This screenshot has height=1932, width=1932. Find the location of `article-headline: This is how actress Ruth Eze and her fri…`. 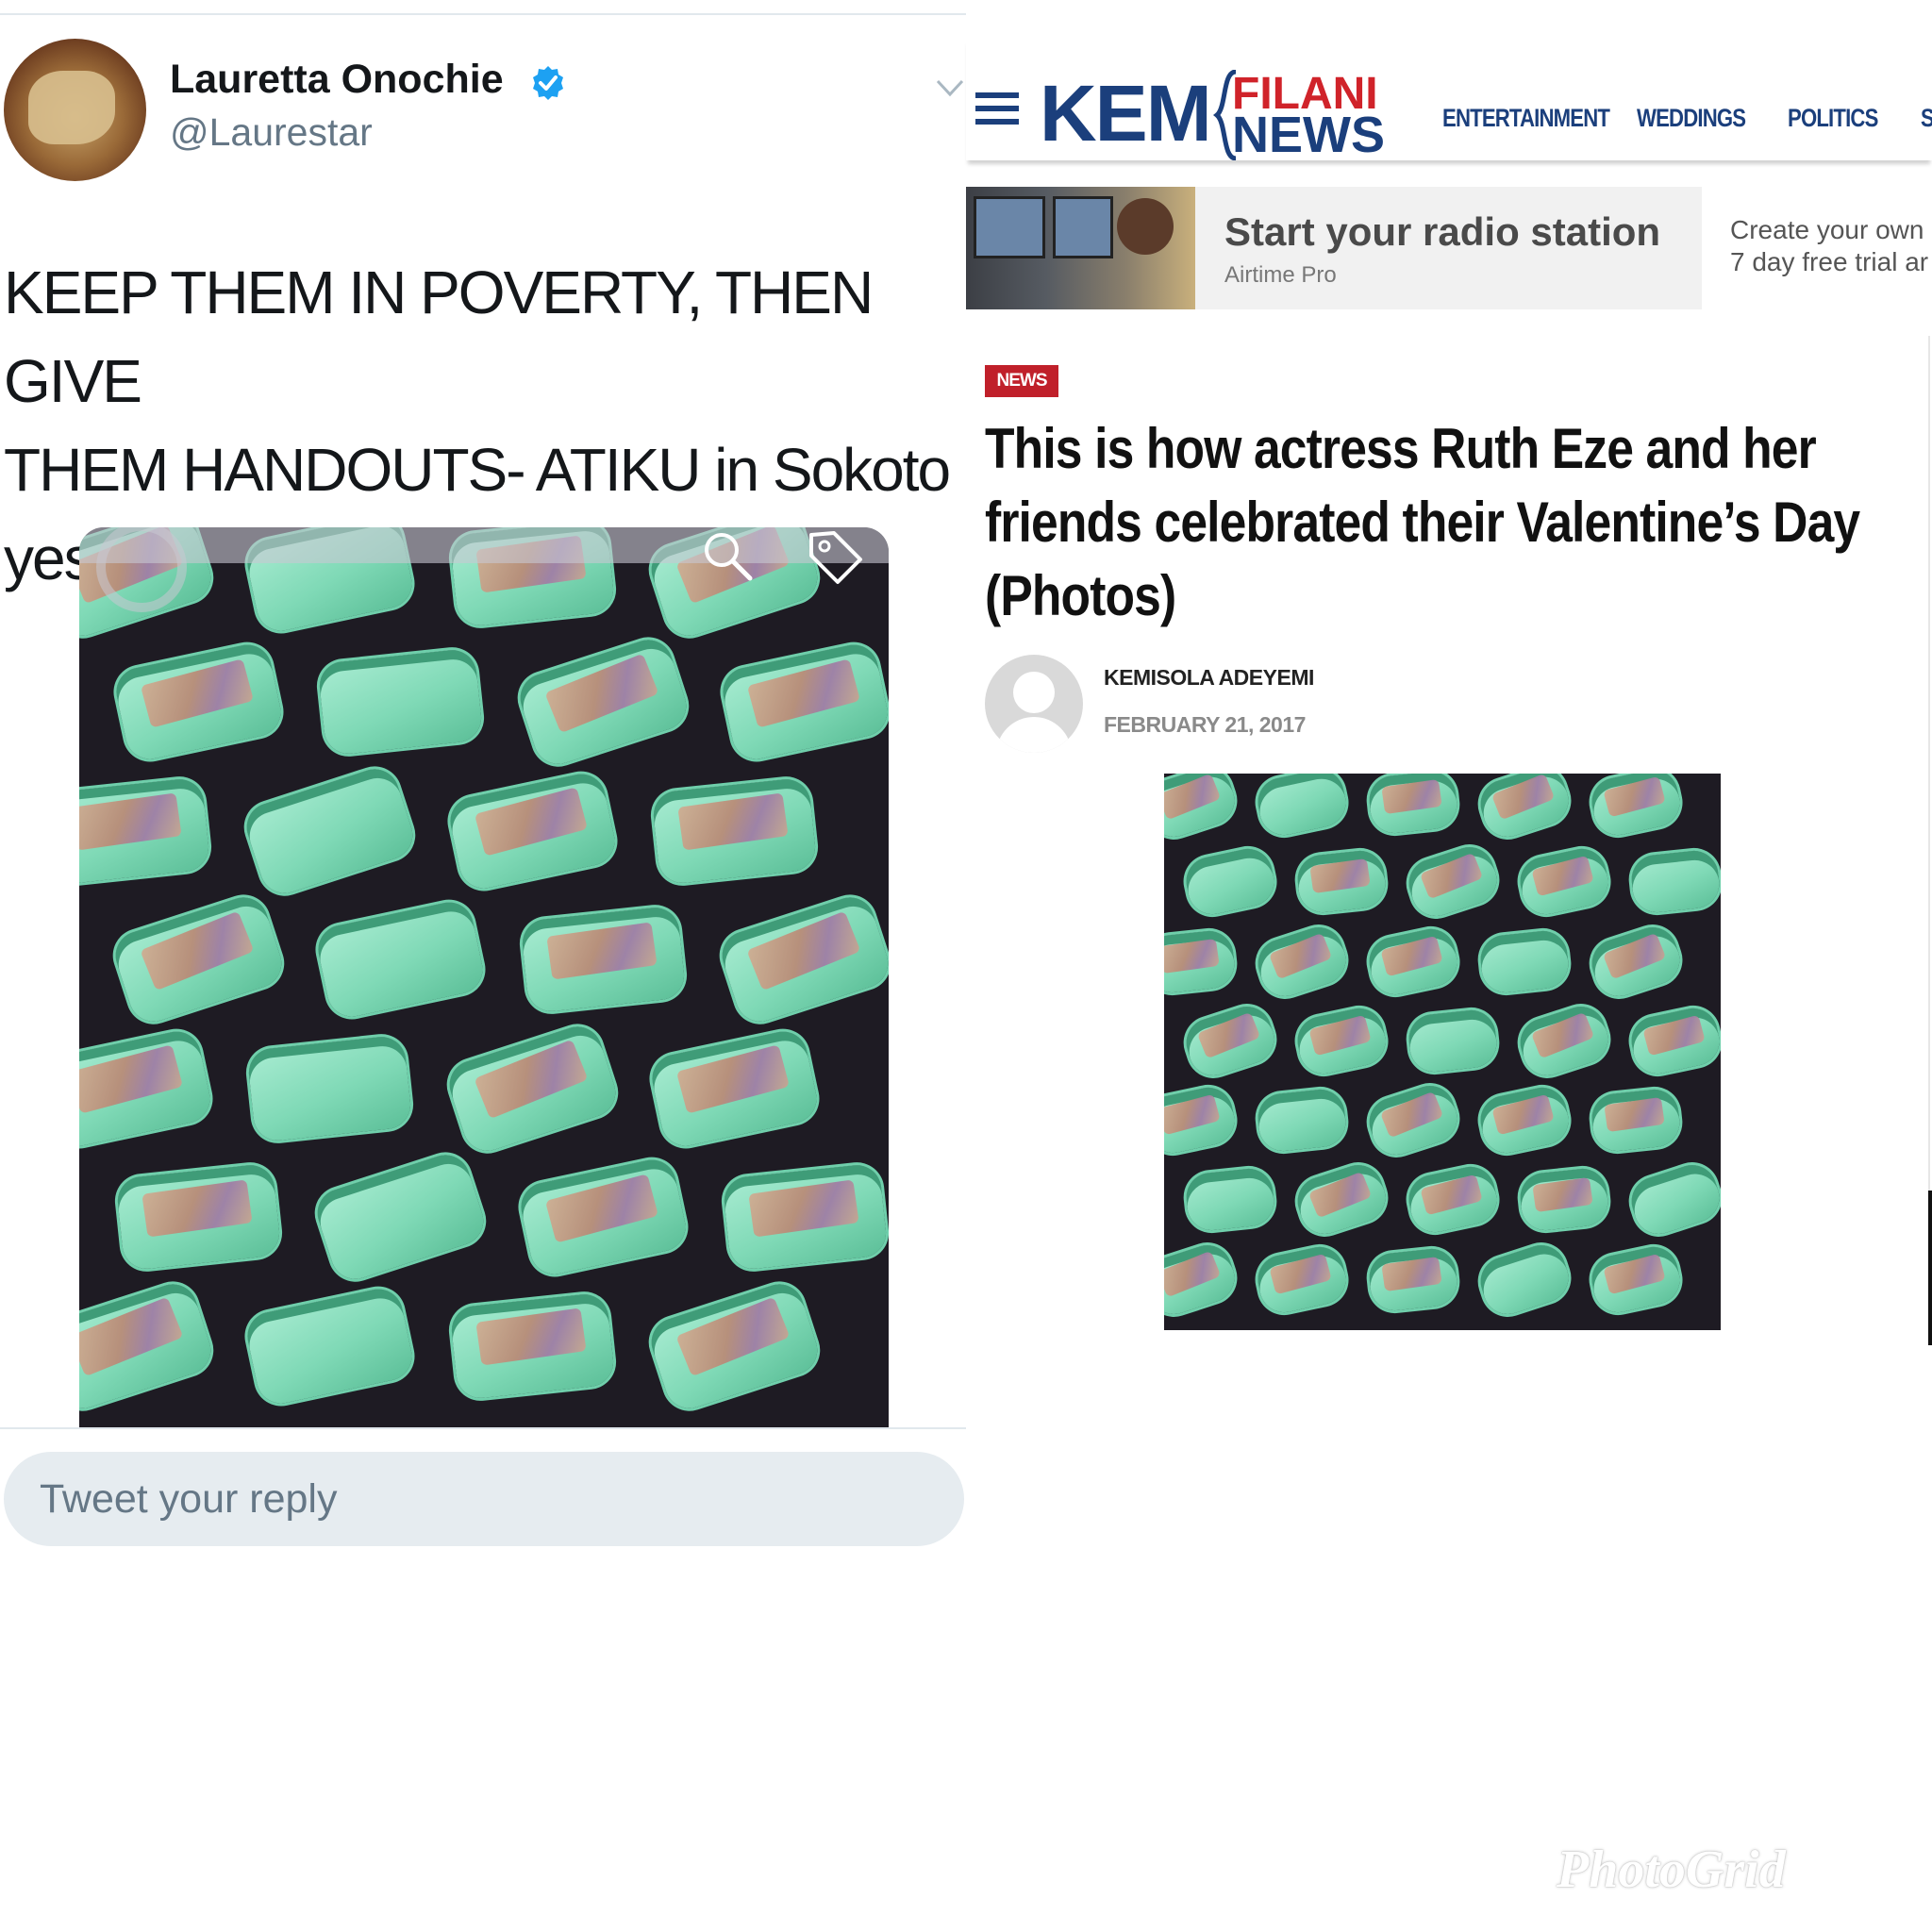

article-headline: This is how actress Ruth Eze and her fri… is located at coordinates (1422, 523).